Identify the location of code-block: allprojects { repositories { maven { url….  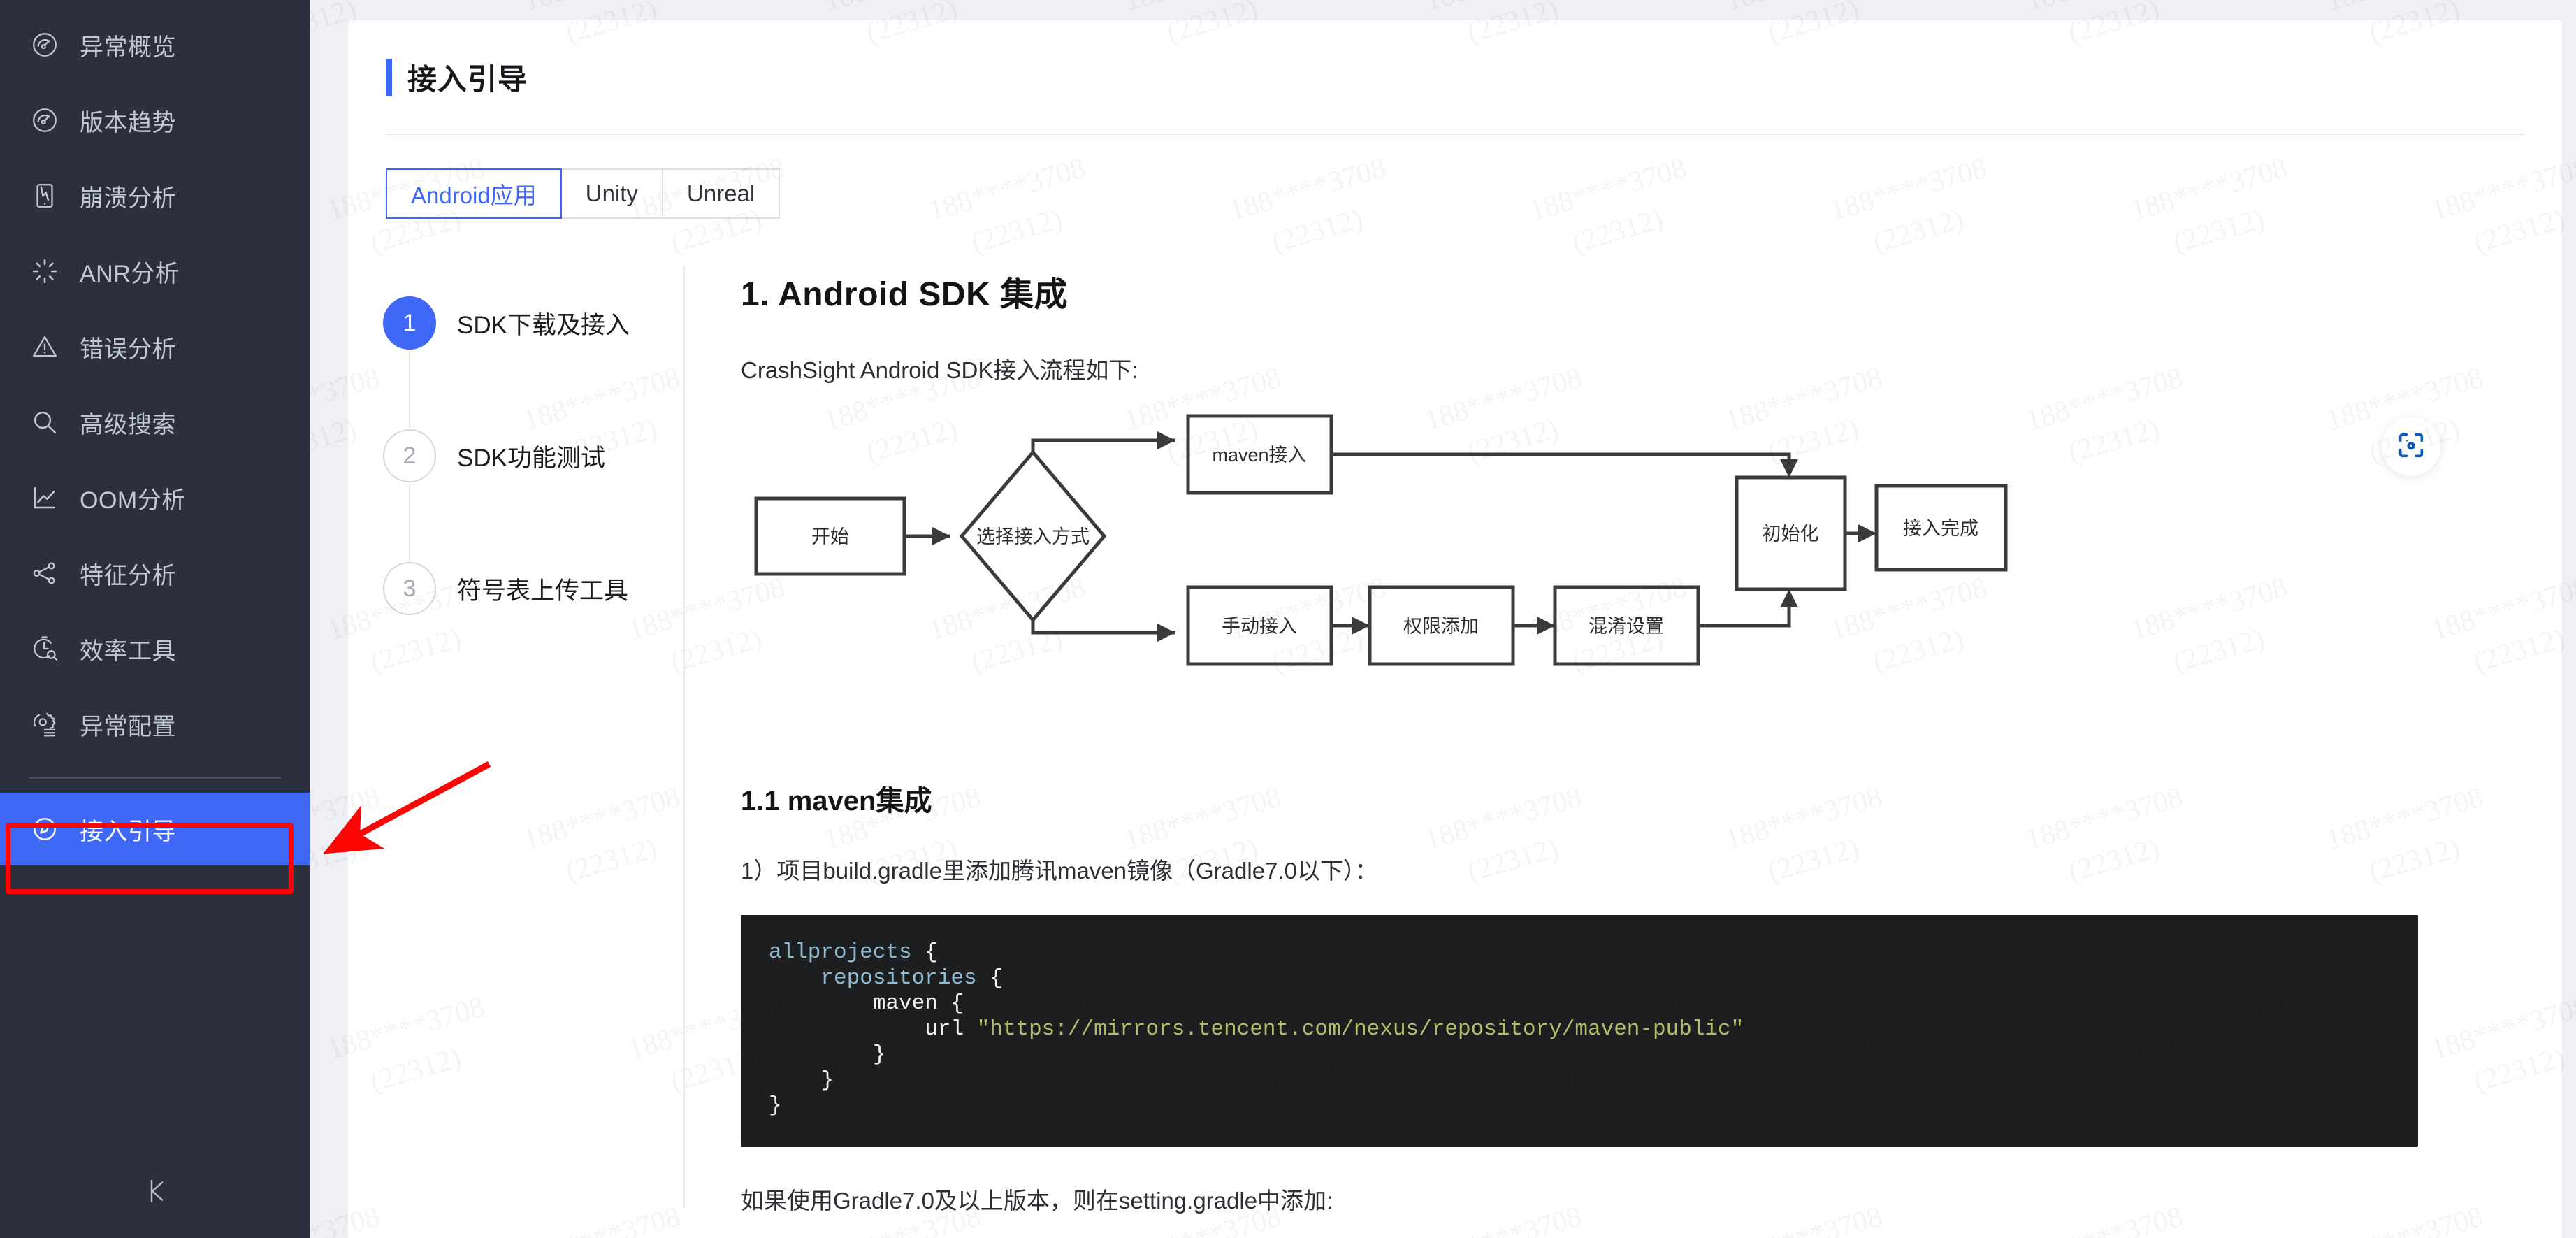
(1580, 1031).